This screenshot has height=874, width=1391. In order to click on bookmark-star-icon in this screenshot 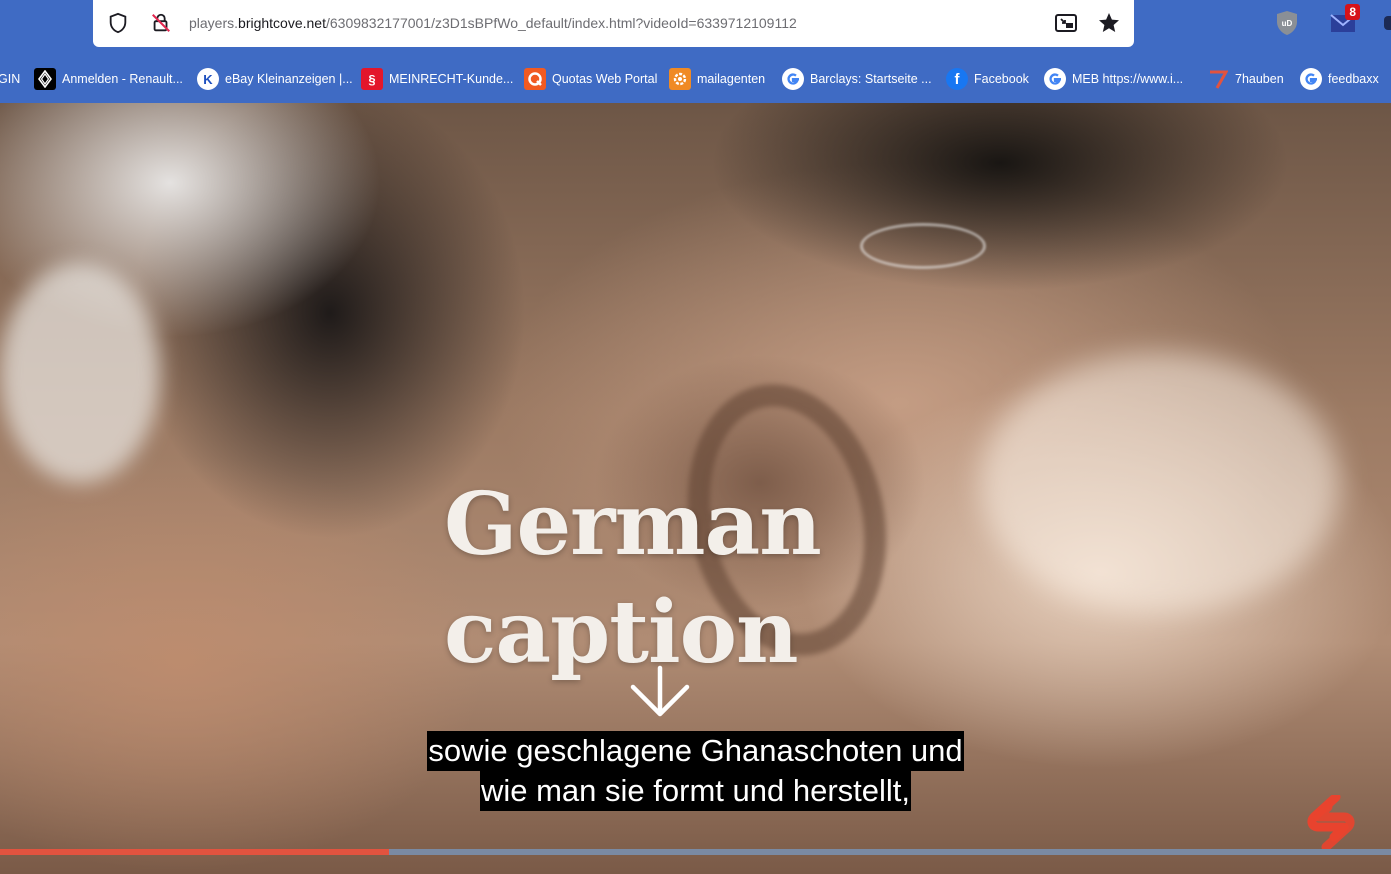, I will do `click(1109, 23)`.